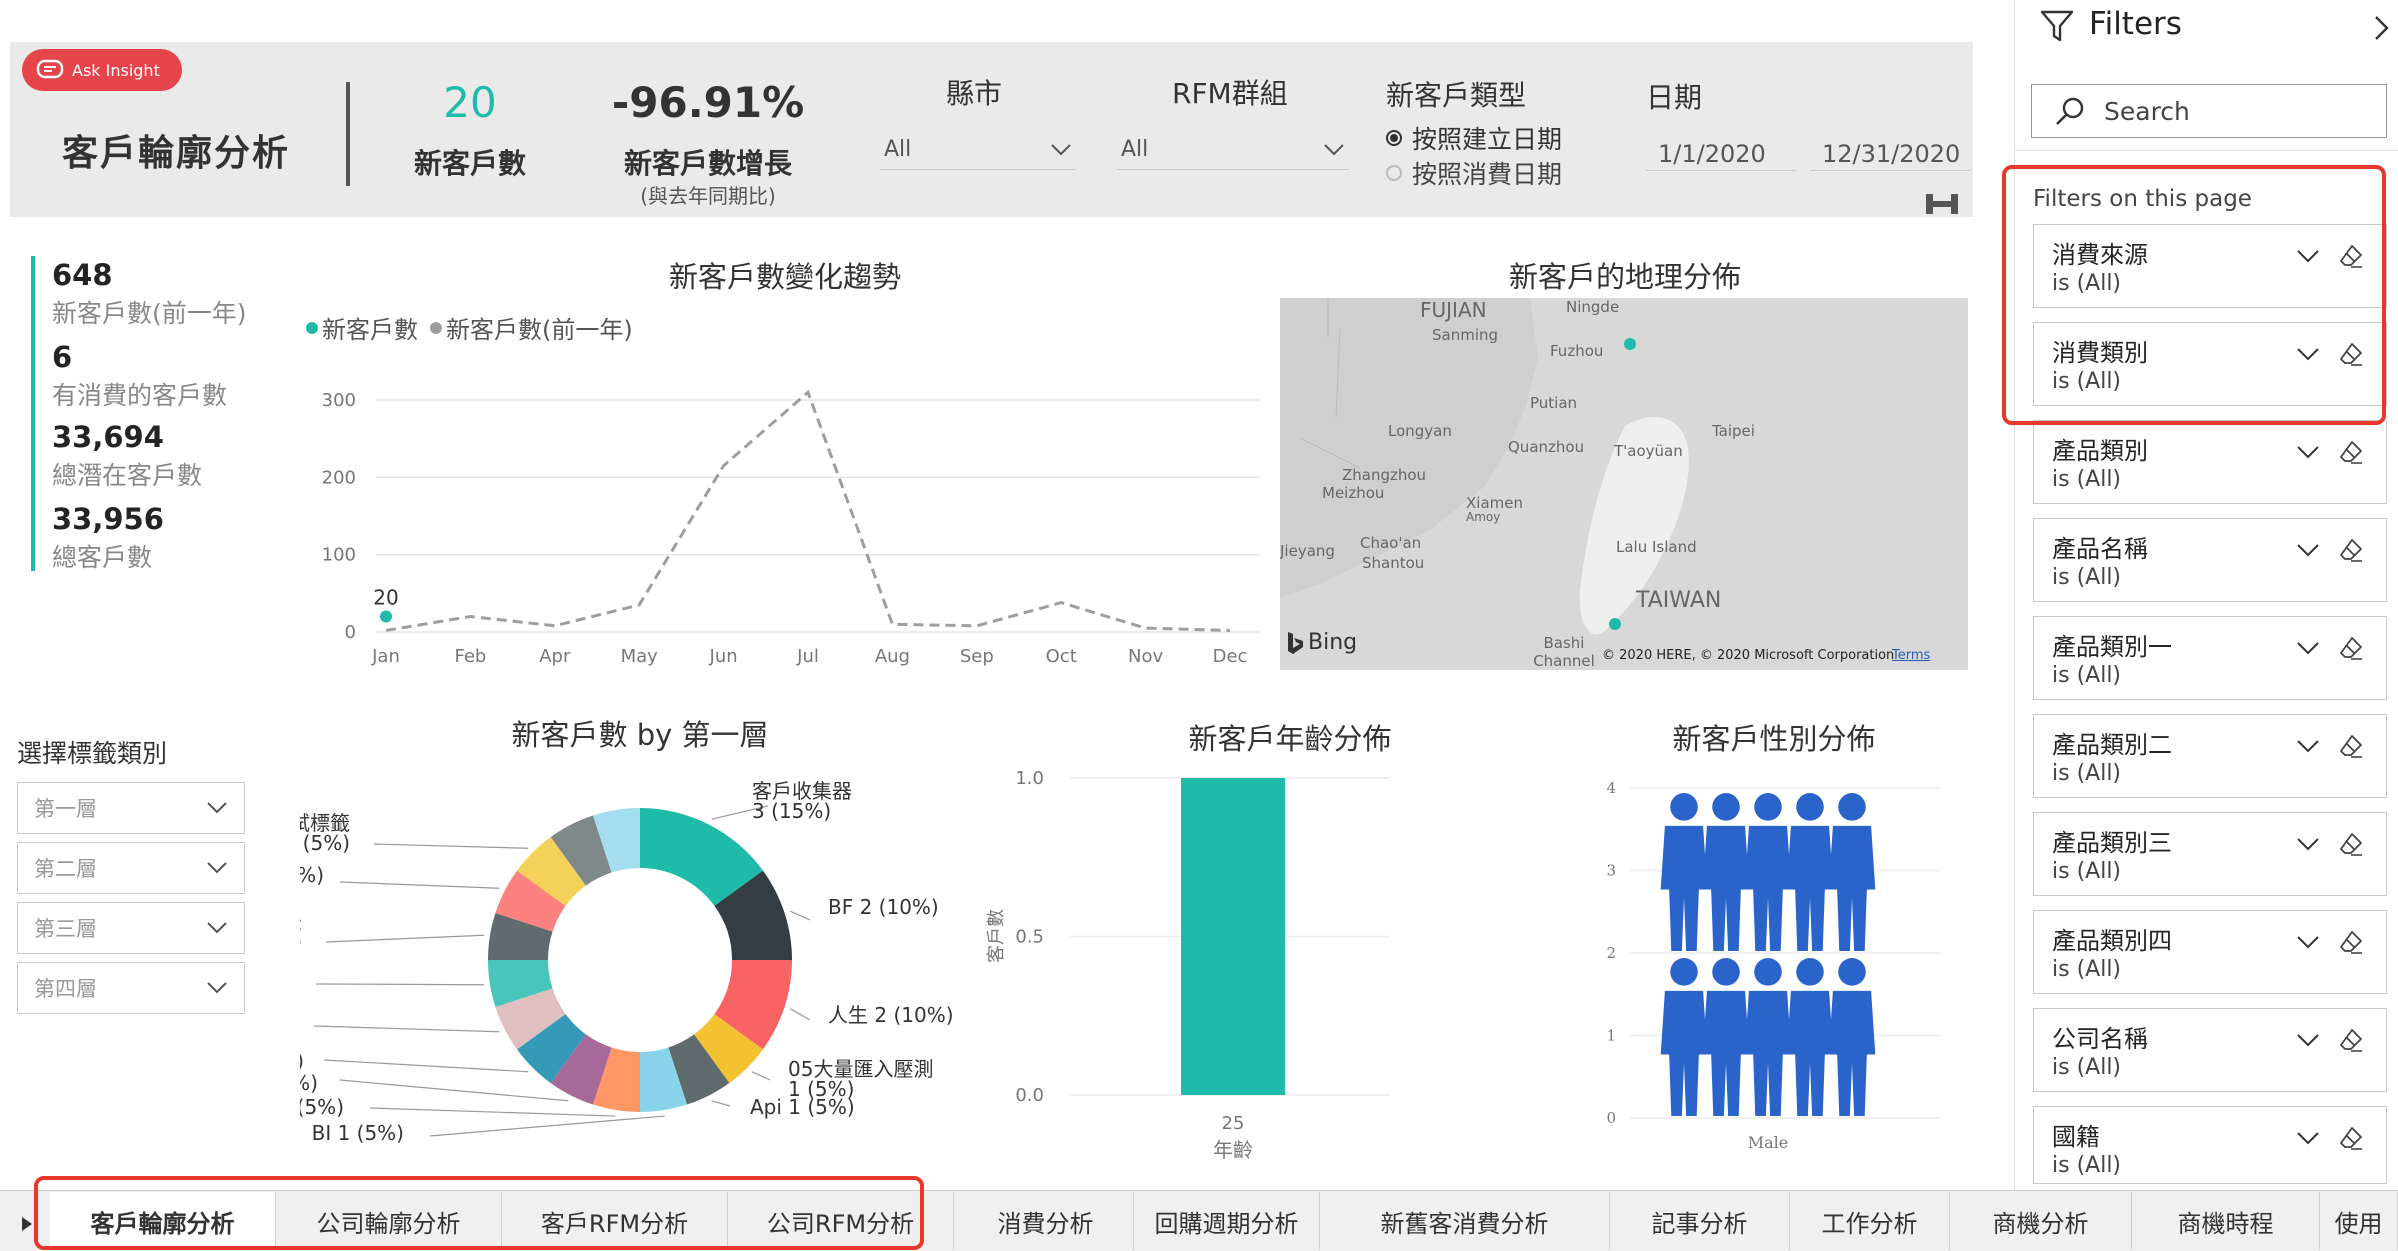  I want to click on data-point, so click(386, 616).